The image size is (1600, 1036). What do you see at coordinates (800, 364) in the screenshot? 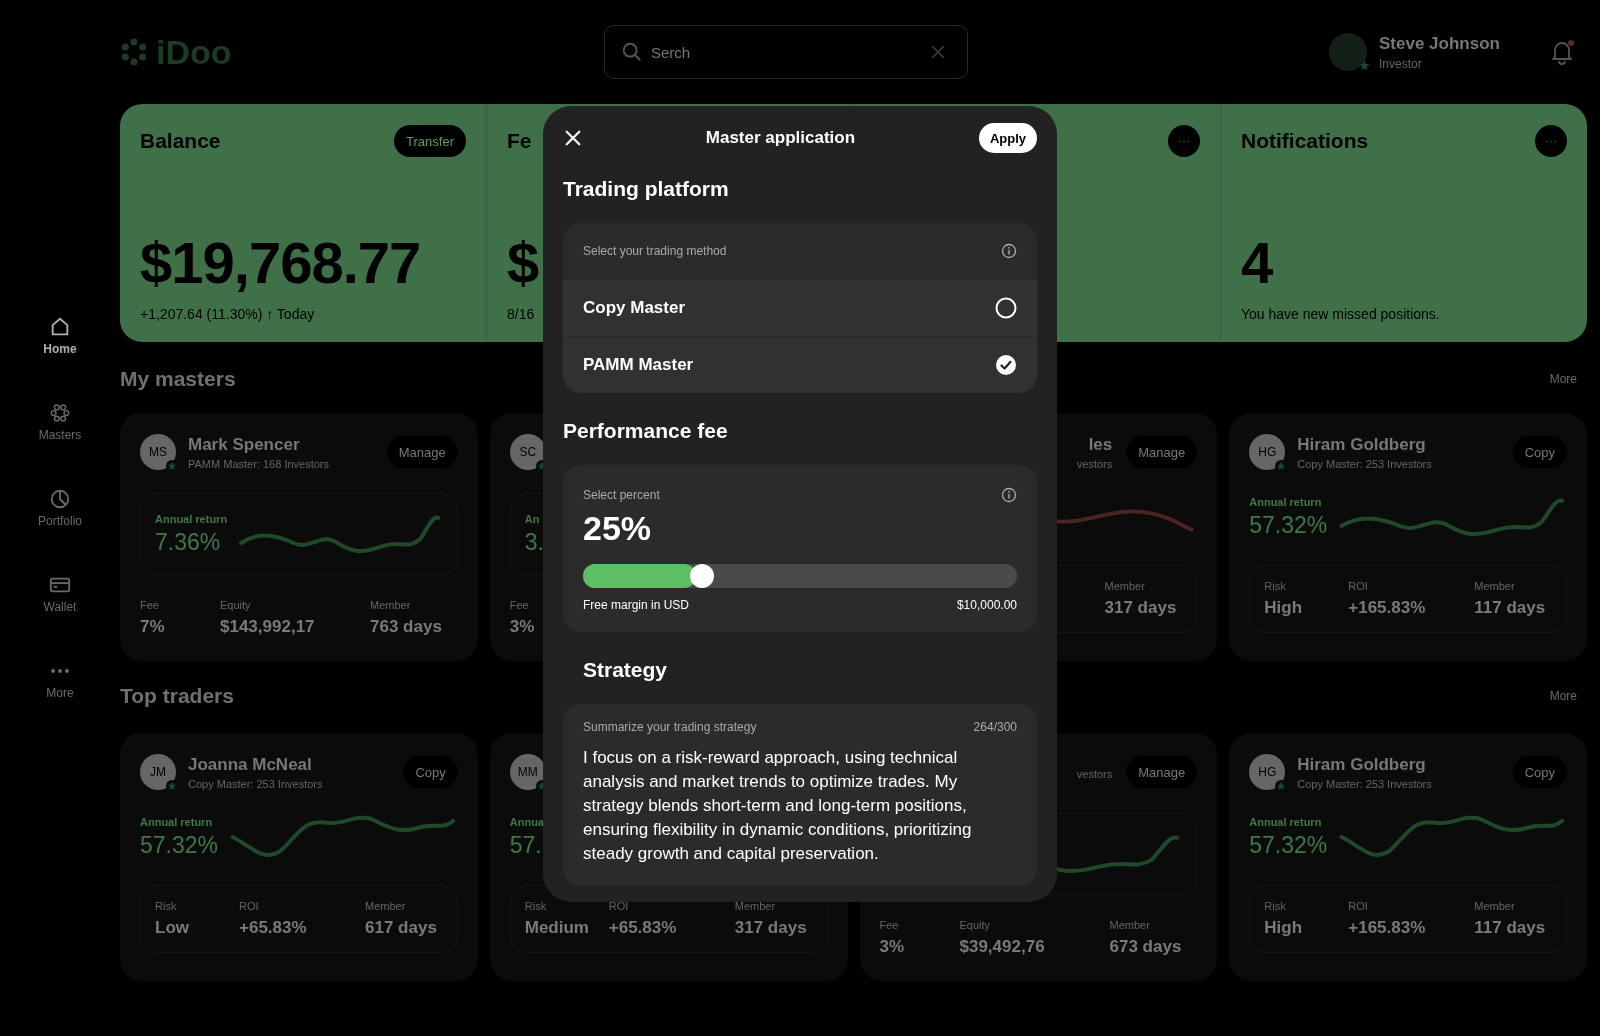
I see `method-option: PAMM Master` at bounding box center [800, 364].